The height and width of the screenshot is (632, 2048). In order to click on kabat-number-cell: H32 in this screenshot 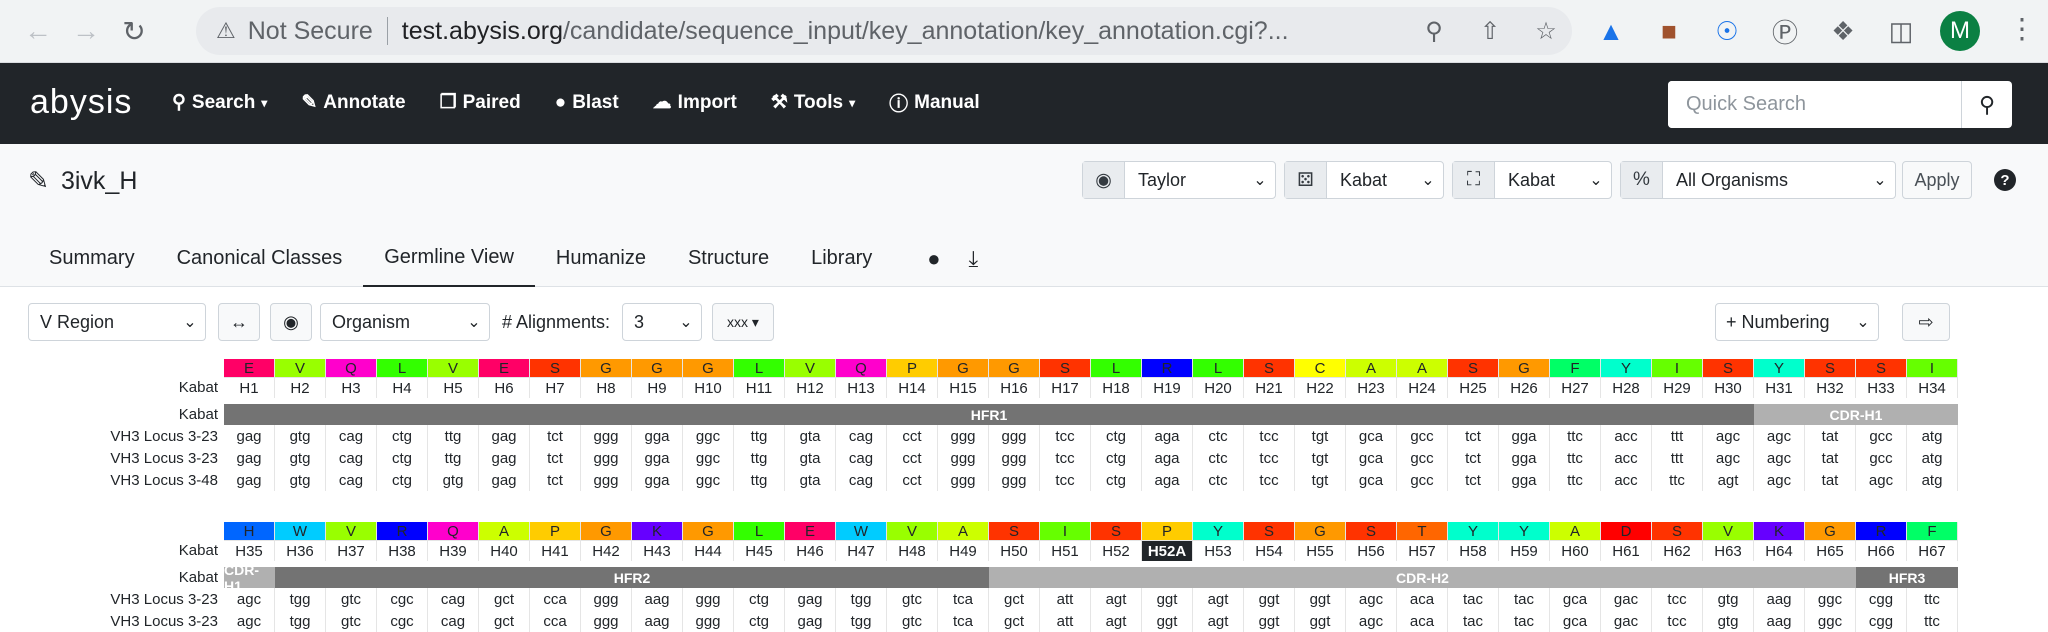, I will do `click(1830, 387)`.